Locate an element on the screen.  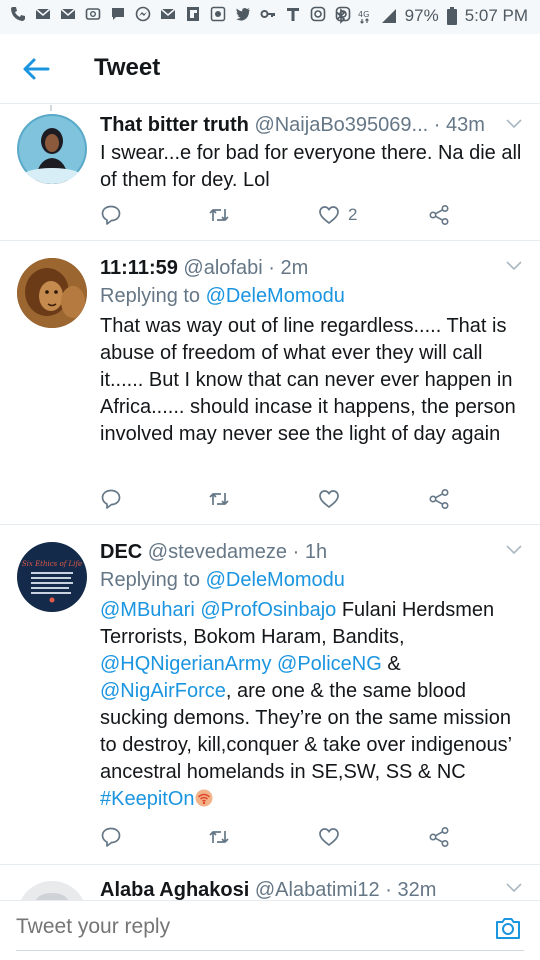
4g-icon: 4G is located at coordinates (363, 17).